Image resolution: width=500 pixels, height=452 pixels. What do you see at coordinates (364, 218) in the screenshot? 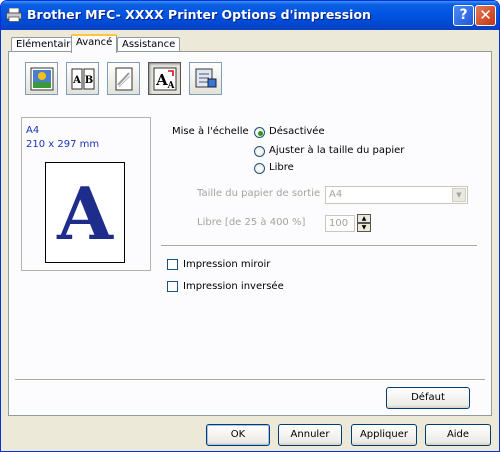
I see `spin-up-icon: ▲` at bounding box center [364, 218].